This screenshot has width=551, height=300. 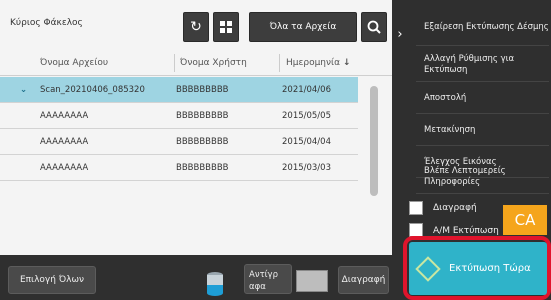 I want to click on delete-checkbox-label: Διαγραφή, so click(x=455, y=208).